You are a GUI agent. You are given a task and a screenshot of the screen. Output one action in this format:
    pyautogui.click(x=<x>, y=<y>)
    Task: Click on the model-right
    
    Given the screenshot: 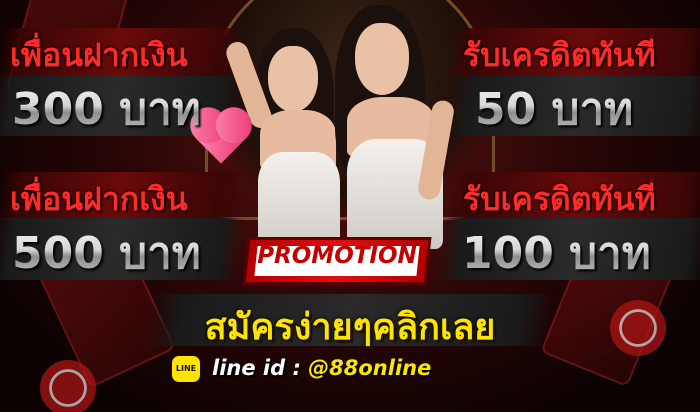 What is the action you would take?
    pyautogui.click(x=390, y=127)
    